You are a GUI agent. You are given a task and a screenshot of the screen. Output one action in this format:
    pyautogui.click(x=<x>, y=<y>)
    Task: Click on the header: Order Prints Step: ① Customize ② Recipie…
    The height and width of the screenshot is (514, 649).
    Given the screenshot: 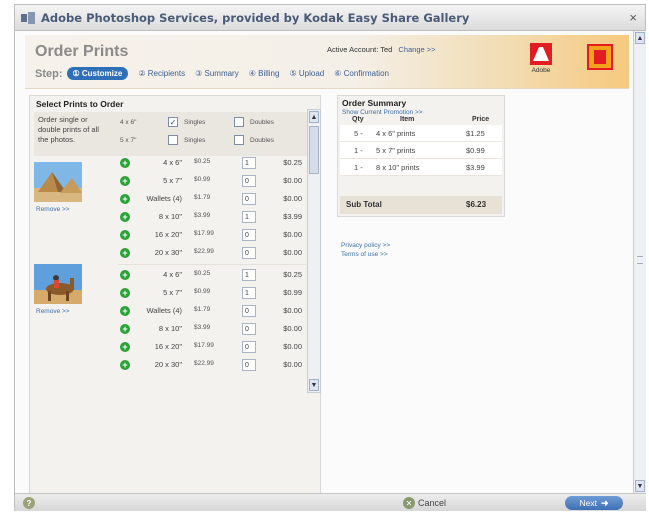 What is the action you would take?
    pyautogui.click(x=327, y=62)
    